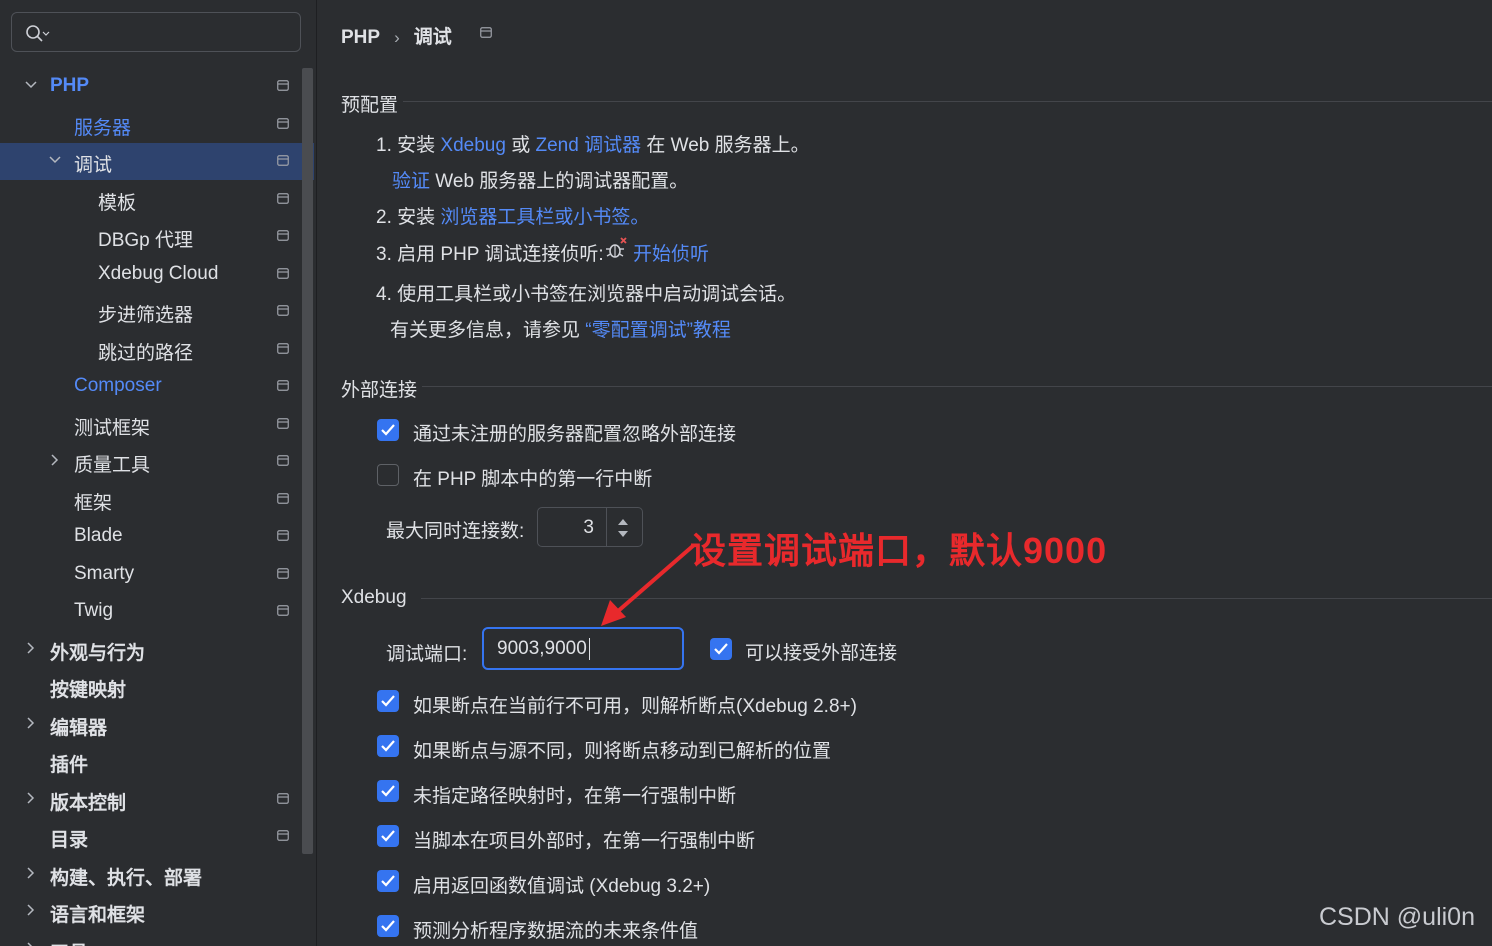 This screenshot has width=1492, height=946. Describe the element at coordinates (157, 161) in the screenshot. I see `tree-item-debug: 调试` at that location.